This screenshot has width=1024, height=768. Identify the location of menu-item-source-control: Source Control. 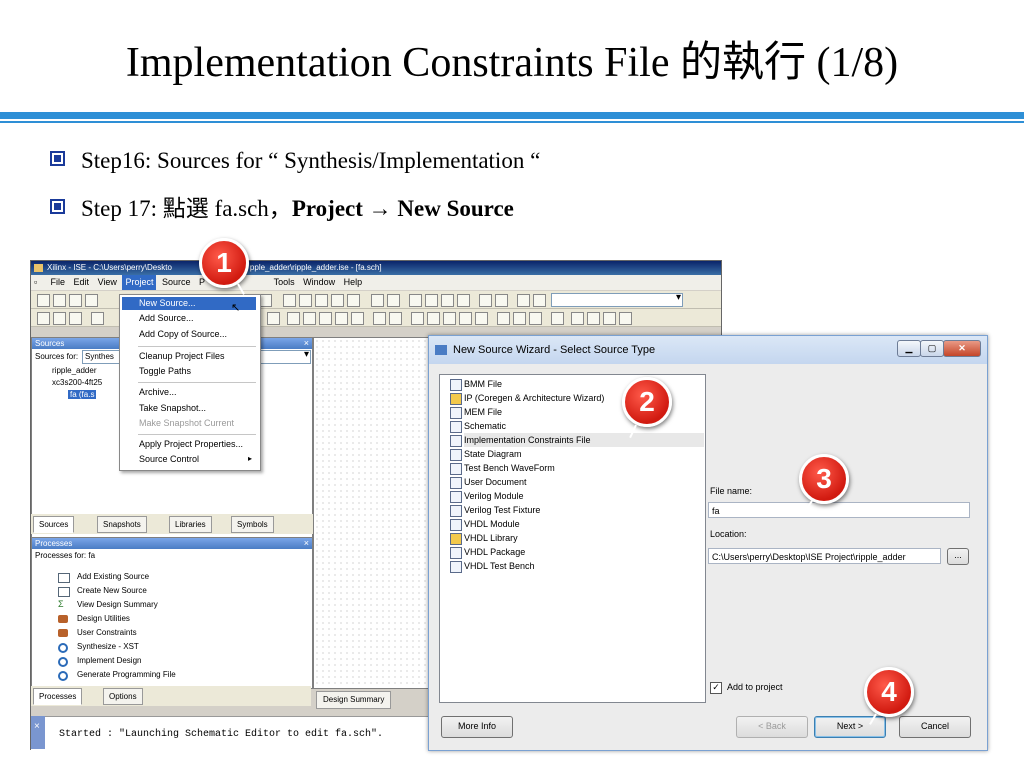
(169, 459).